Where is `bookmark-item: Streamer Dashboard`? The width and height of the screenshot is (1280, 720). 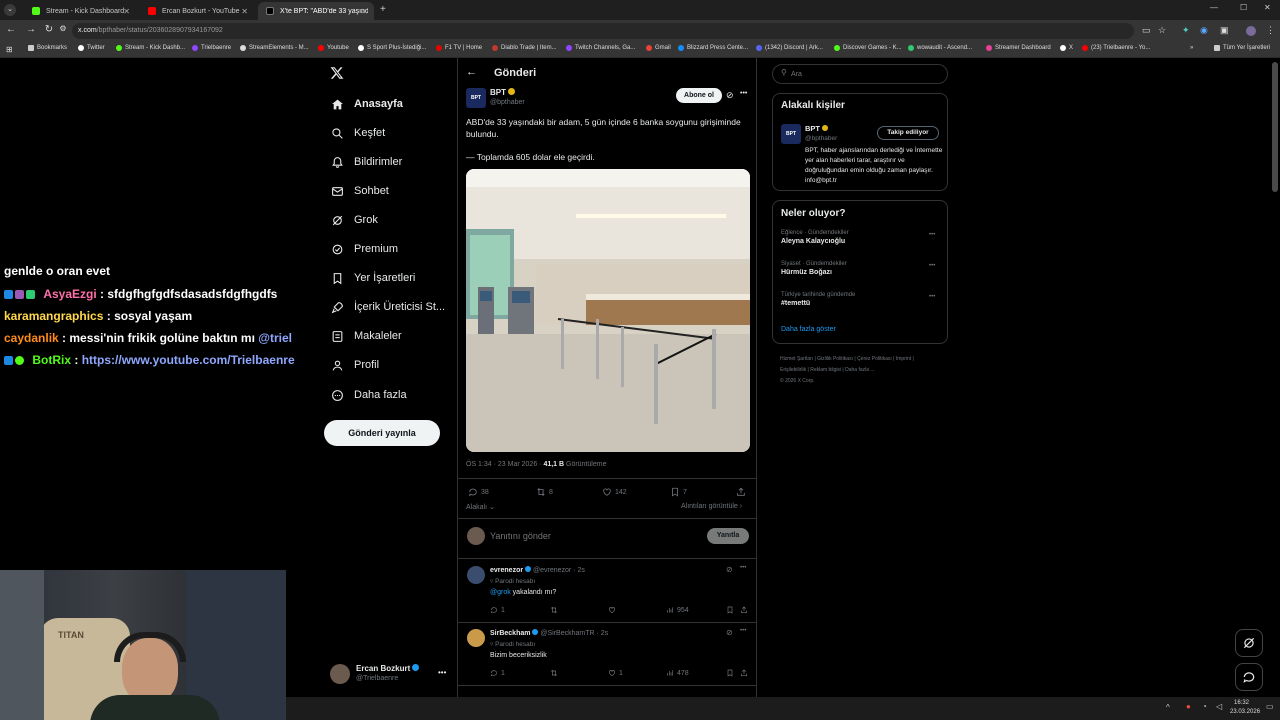
bookmark-item: Streamer Dashboard is located at coordinates (1018, 48).